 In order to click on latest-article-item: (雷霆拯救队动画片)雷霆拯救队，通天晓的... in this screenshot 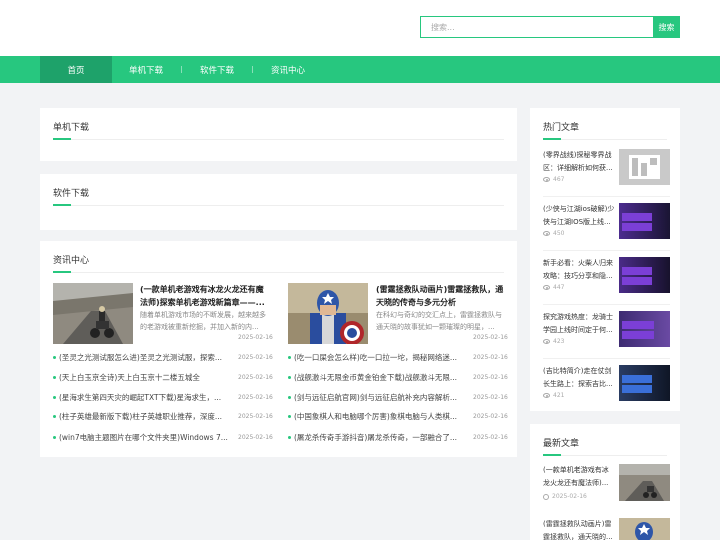, I will do `click(606, 529)`.